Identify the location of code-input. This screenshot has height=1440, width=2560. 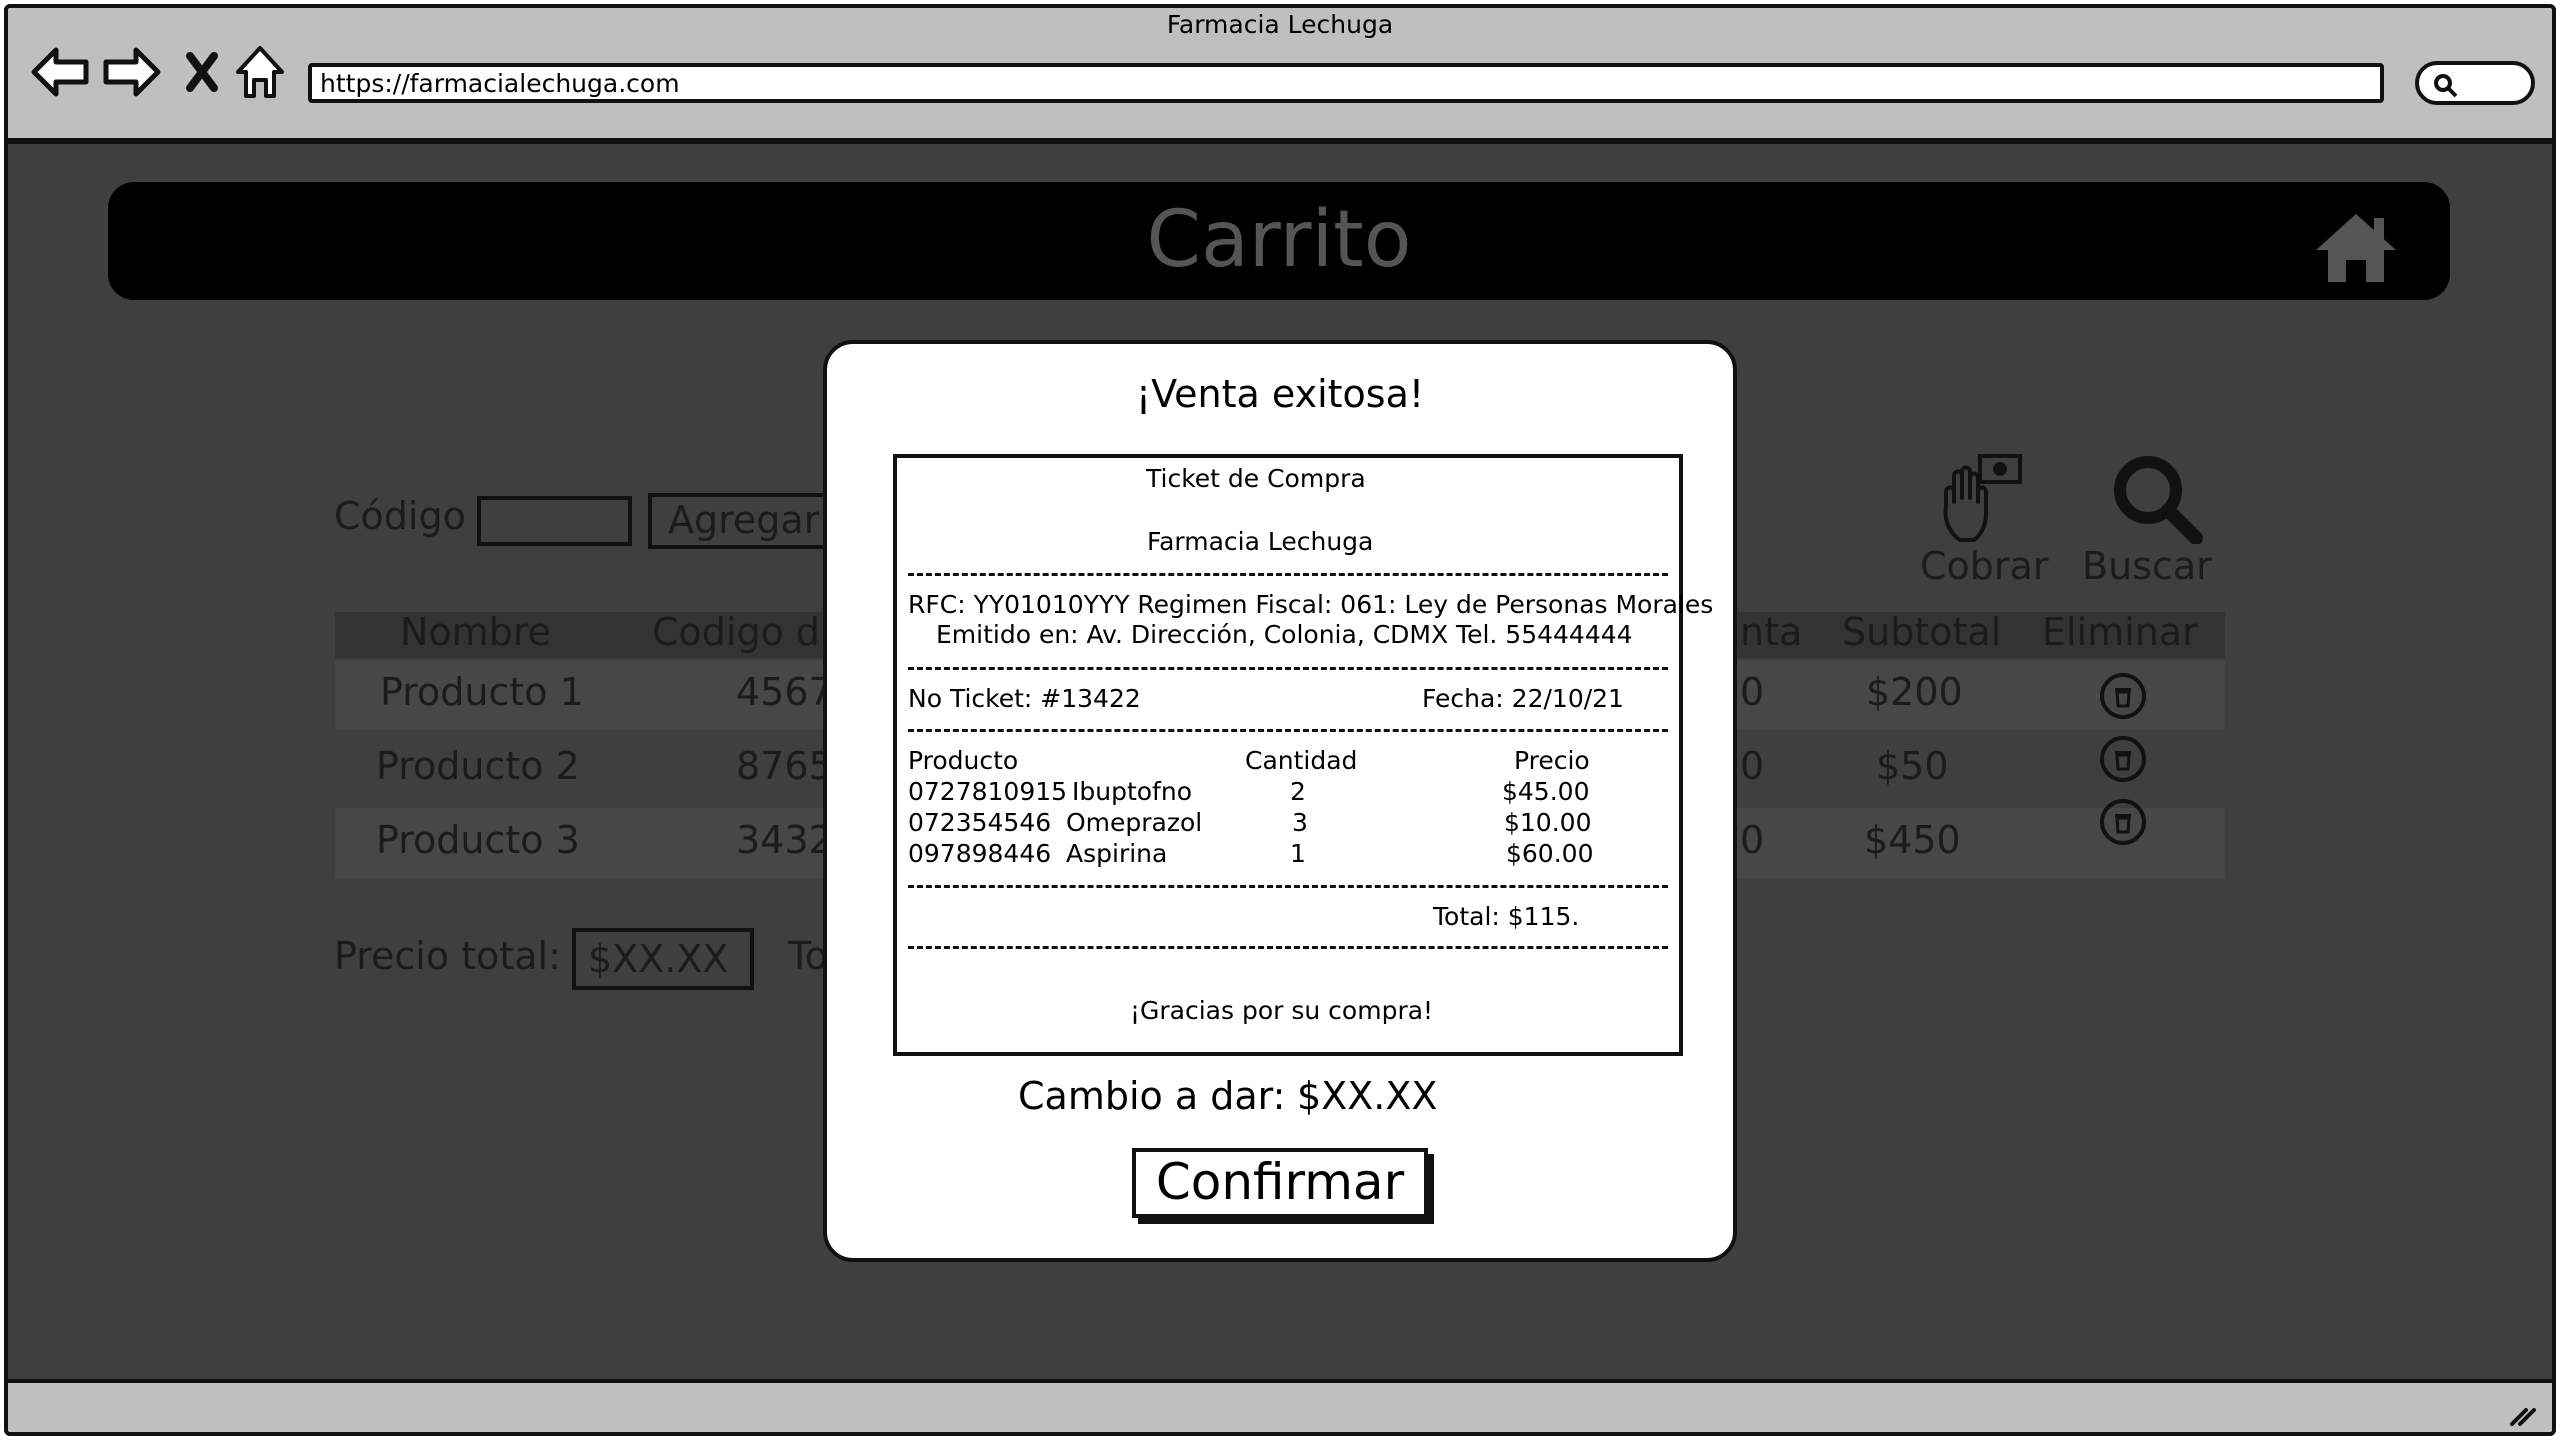
(554, 521).